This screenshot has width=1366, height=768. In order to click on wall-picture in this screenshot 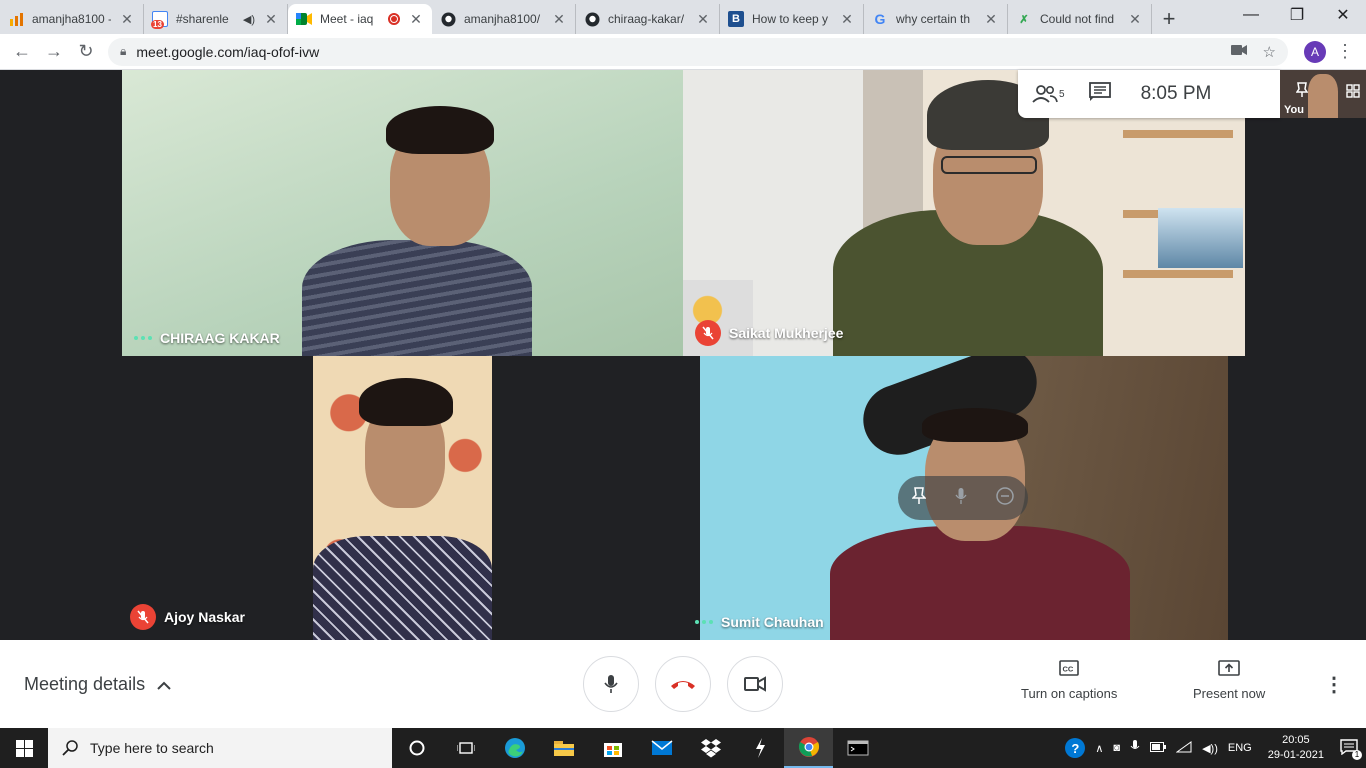, I will do `click(1200, 238)`.